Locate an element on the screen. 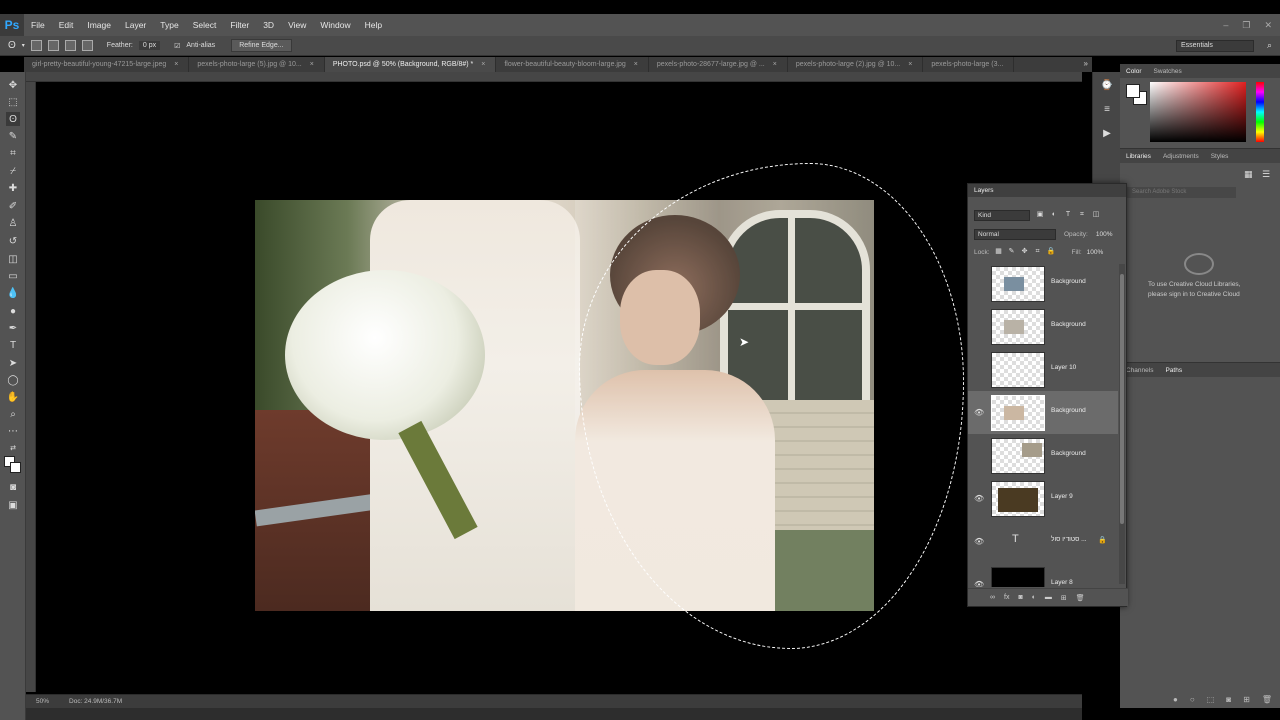  layer-row: Layer 10 is located at coordinates (1043, 369).